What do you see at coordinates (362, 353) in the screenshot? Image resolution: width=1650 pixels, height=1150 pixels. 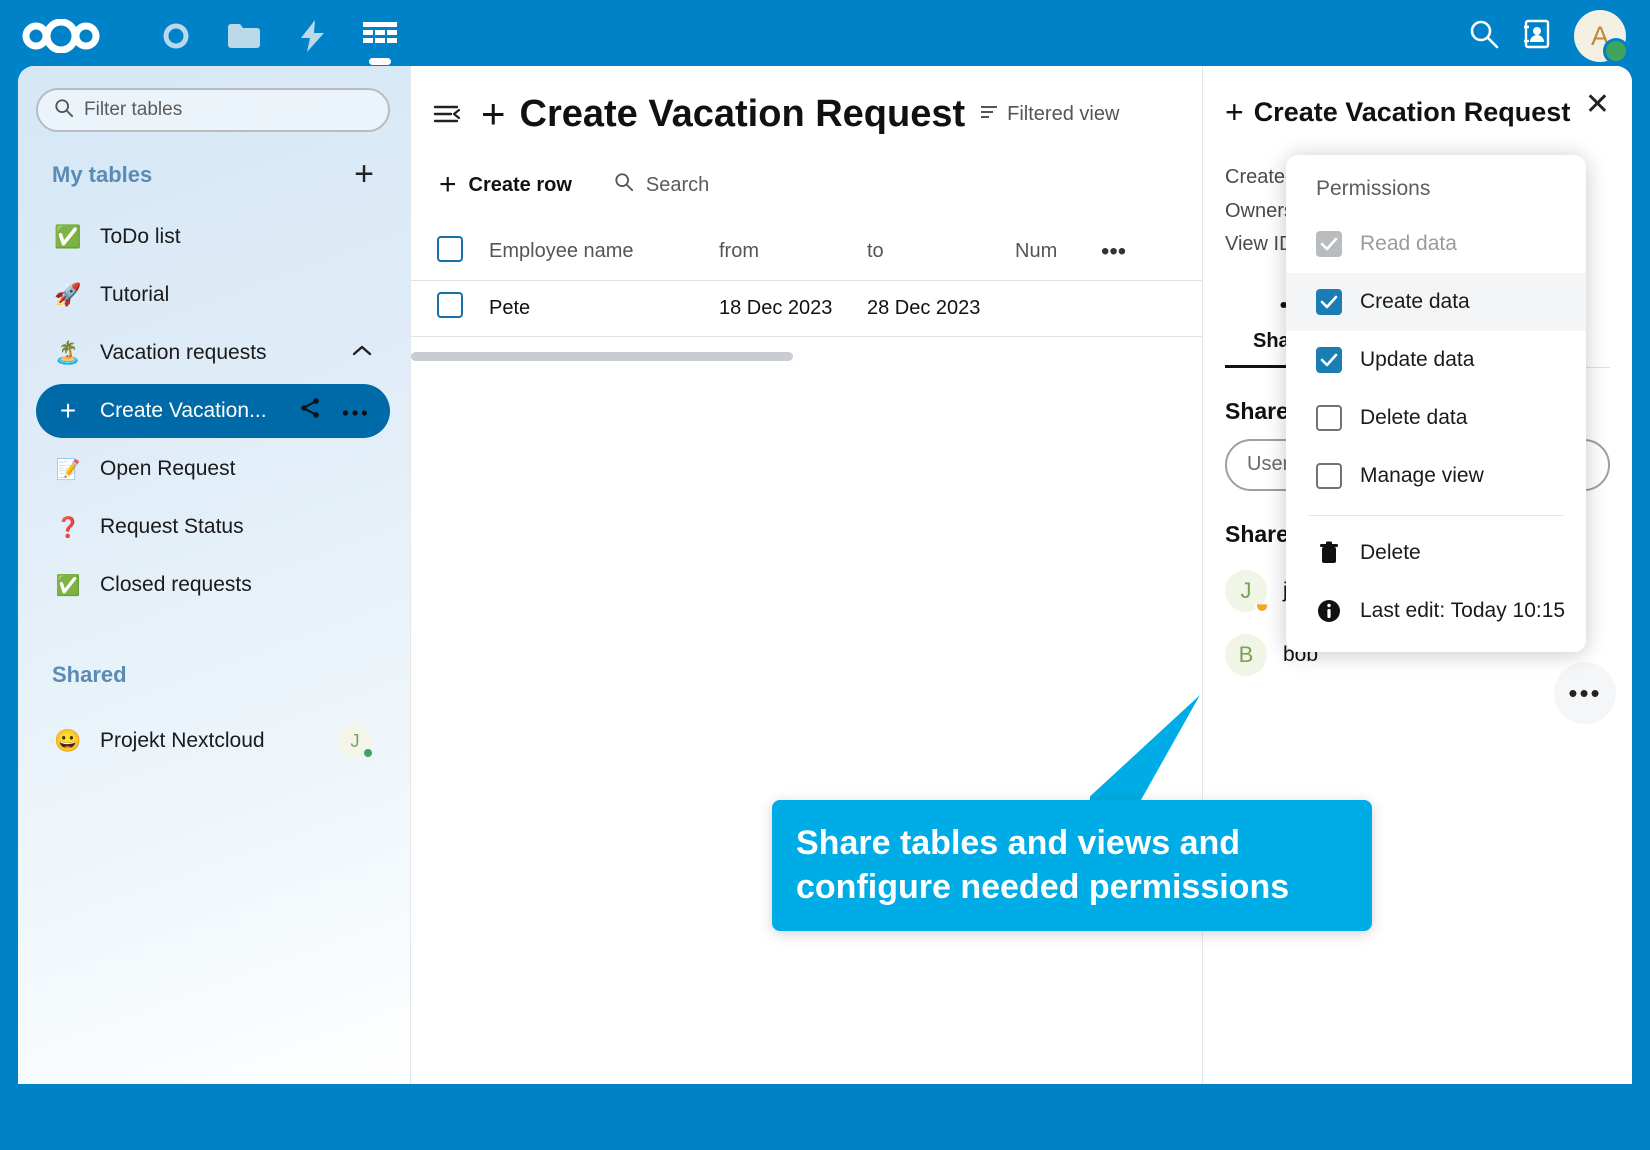 I see `chevron-up-icon` at bounding box center [362, 353].